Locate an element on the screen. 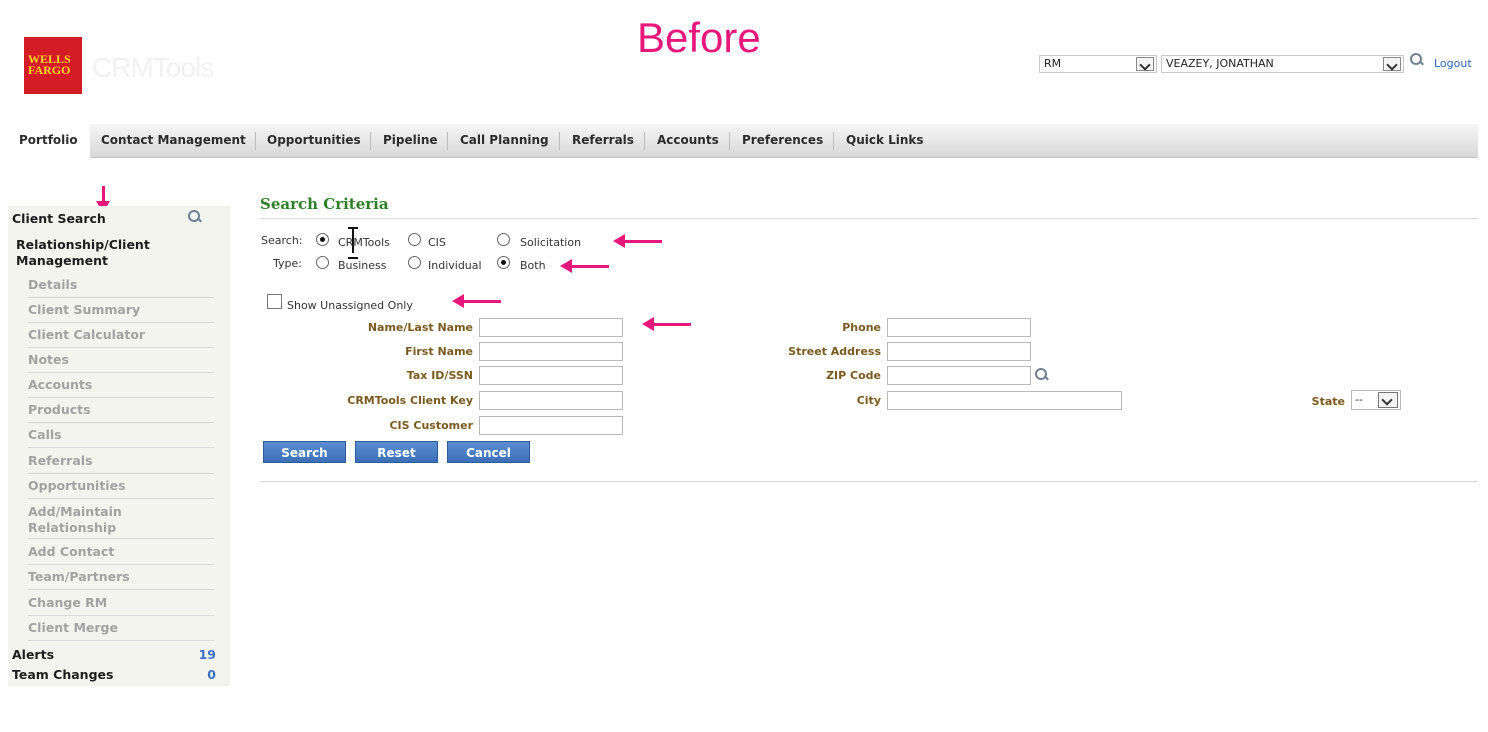 The width and height of the screenshot is (1488, 732). search-button: Search is located at coordinates (304, 452).